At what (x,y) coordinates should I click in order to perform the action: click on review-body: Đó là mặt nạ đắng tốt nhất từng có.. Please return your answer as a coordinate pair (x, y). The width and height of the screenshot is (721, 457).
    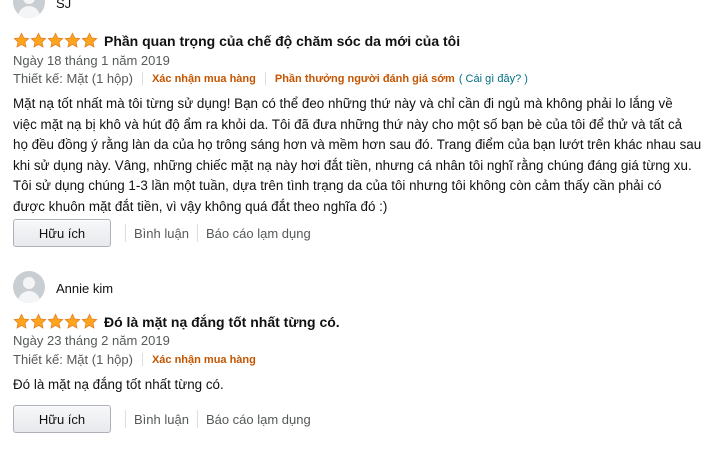
    Looking at the image, I should click on (363, 385).